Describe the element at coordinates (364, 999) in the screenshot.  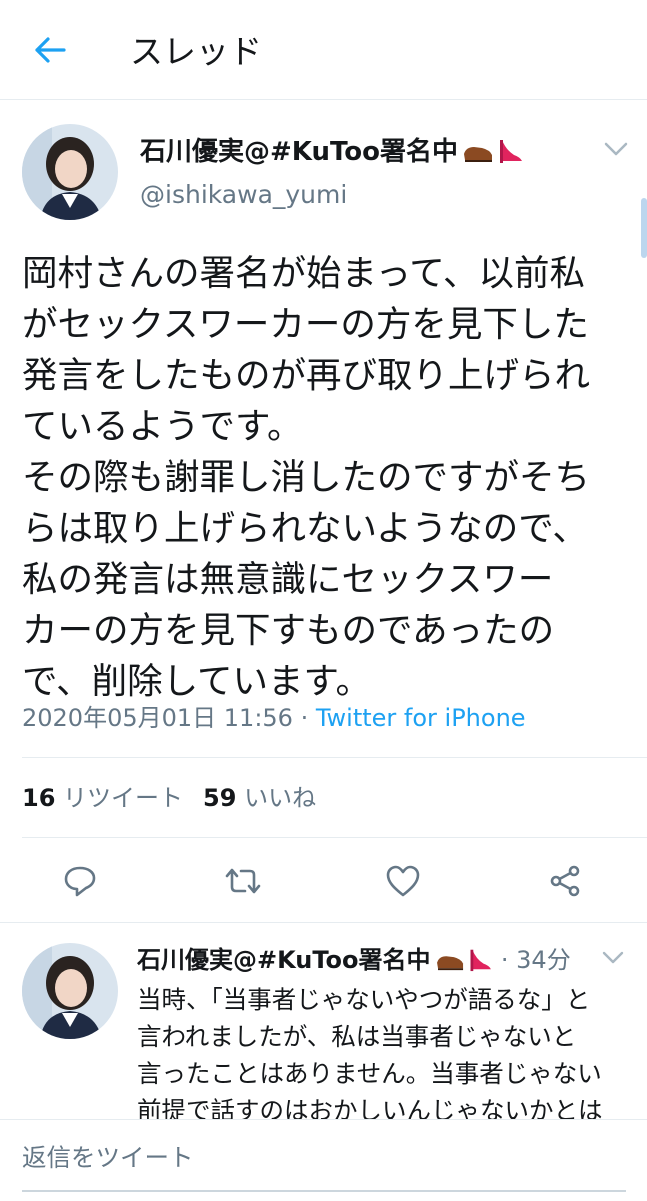
I see `reply-text-line: 当時、「当事者じゃないやつが語るな」と` at that location.